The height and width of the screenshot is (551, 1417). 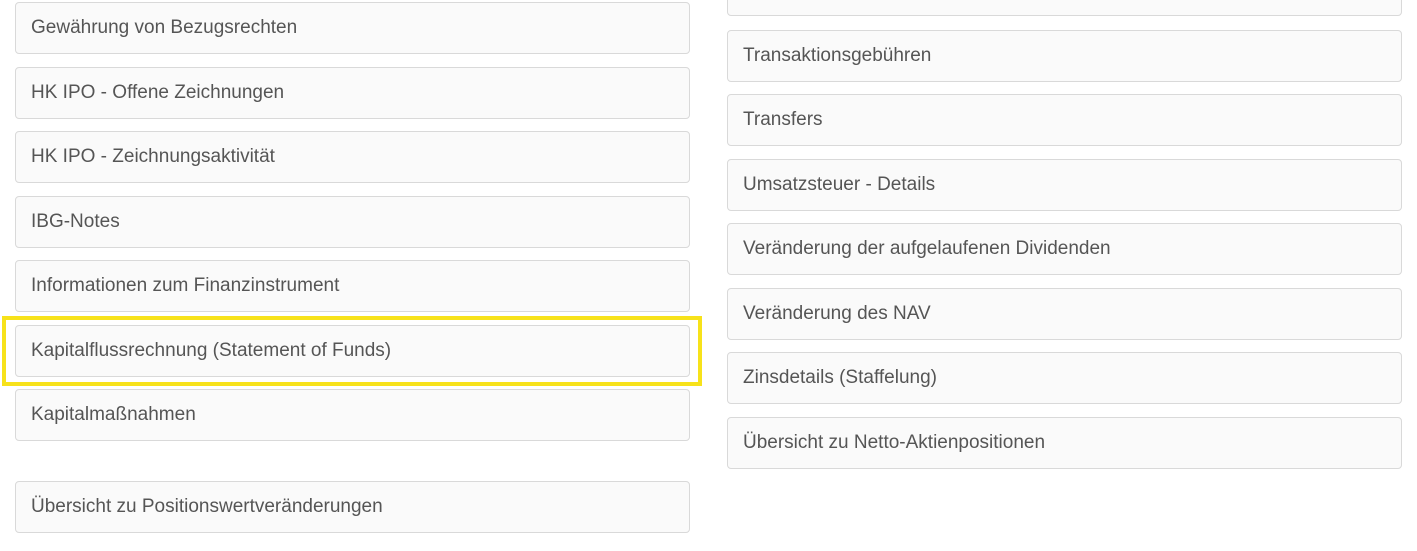 I want to click on report-item-label: Übersicht zu Positionswertveränderungen, so click(x=207, y=506).